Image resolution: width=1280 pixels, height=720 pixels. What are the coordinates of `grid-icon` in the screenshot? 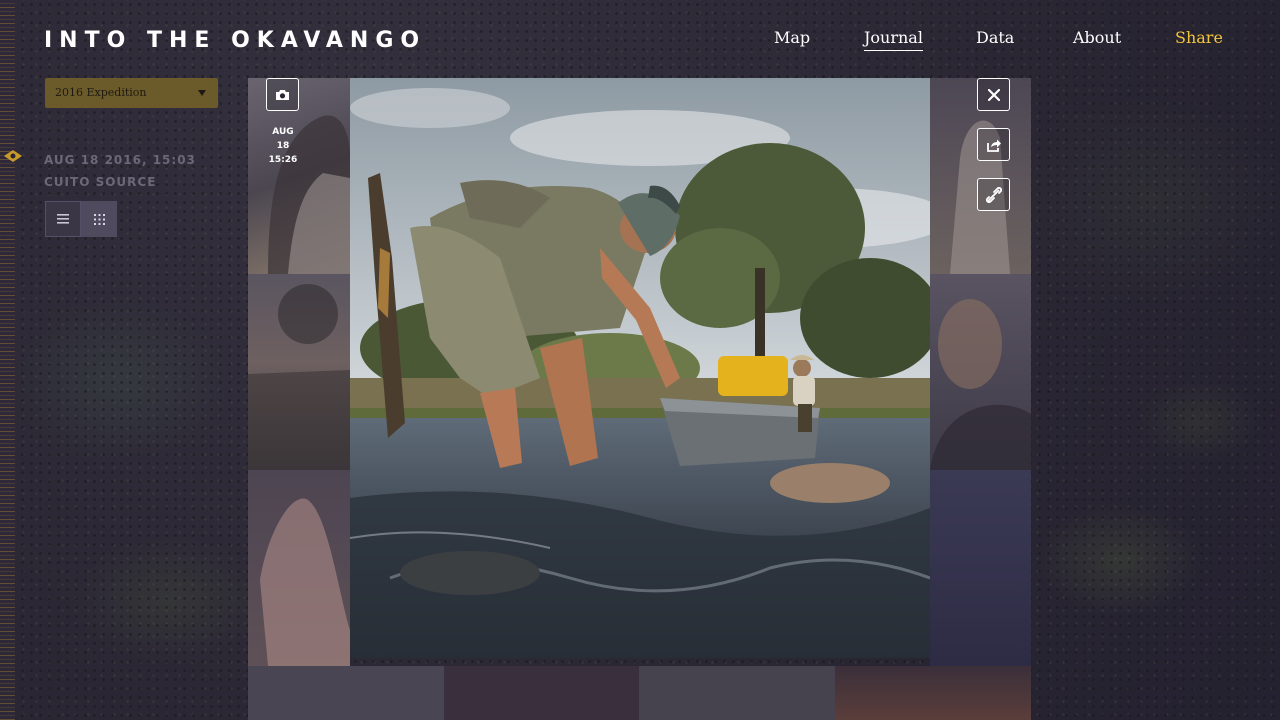 It's located at (99, 219).